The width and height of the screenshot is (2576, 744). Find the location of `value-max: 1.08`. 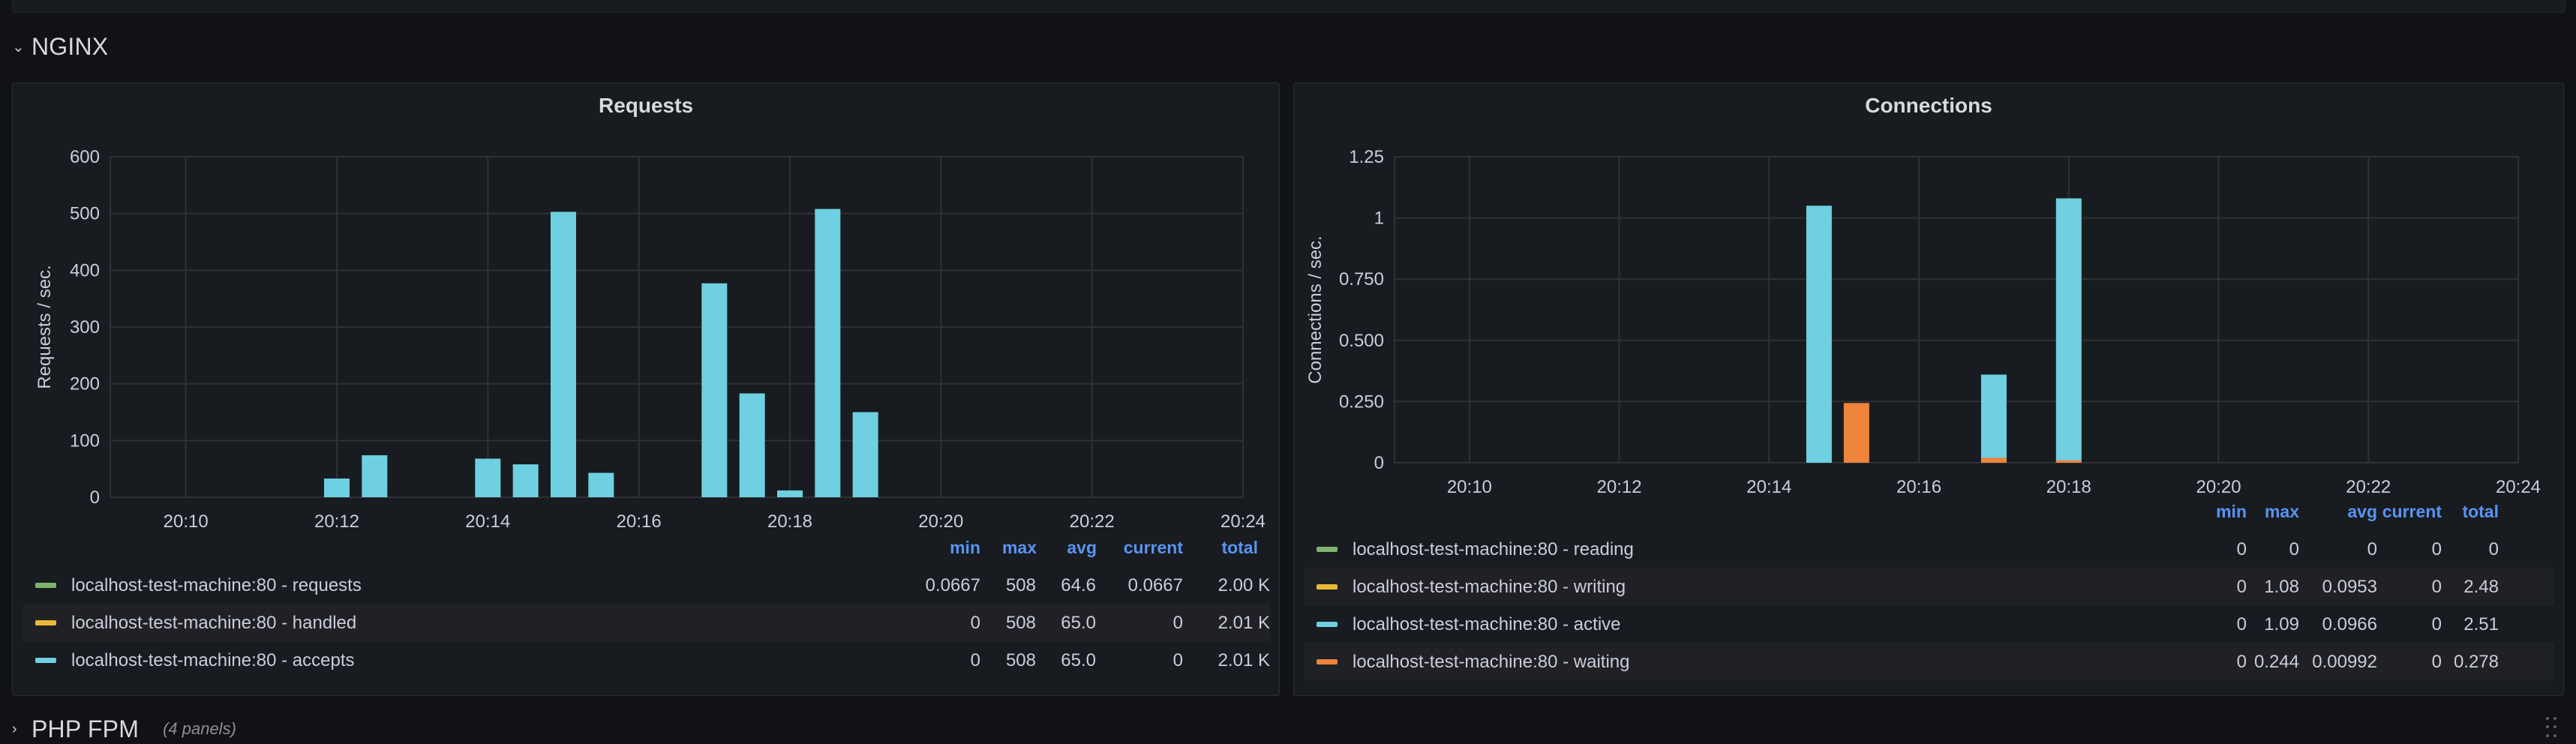

value-max: 1.08 is located at coordinates (2281, 587).